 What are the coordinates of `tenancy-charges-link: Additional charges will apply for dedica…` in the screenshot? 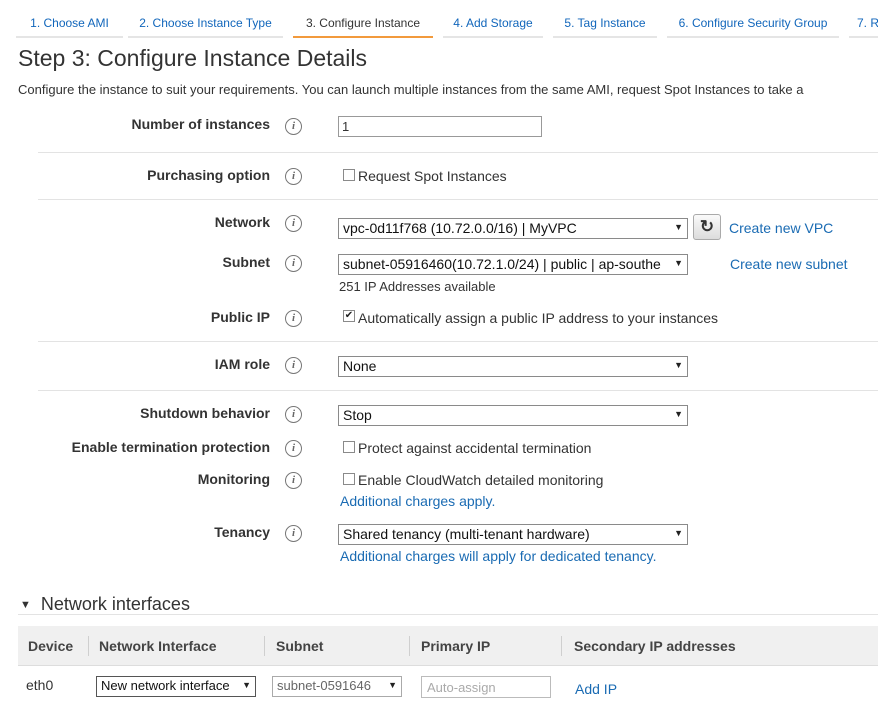 It's located at (498, 556).